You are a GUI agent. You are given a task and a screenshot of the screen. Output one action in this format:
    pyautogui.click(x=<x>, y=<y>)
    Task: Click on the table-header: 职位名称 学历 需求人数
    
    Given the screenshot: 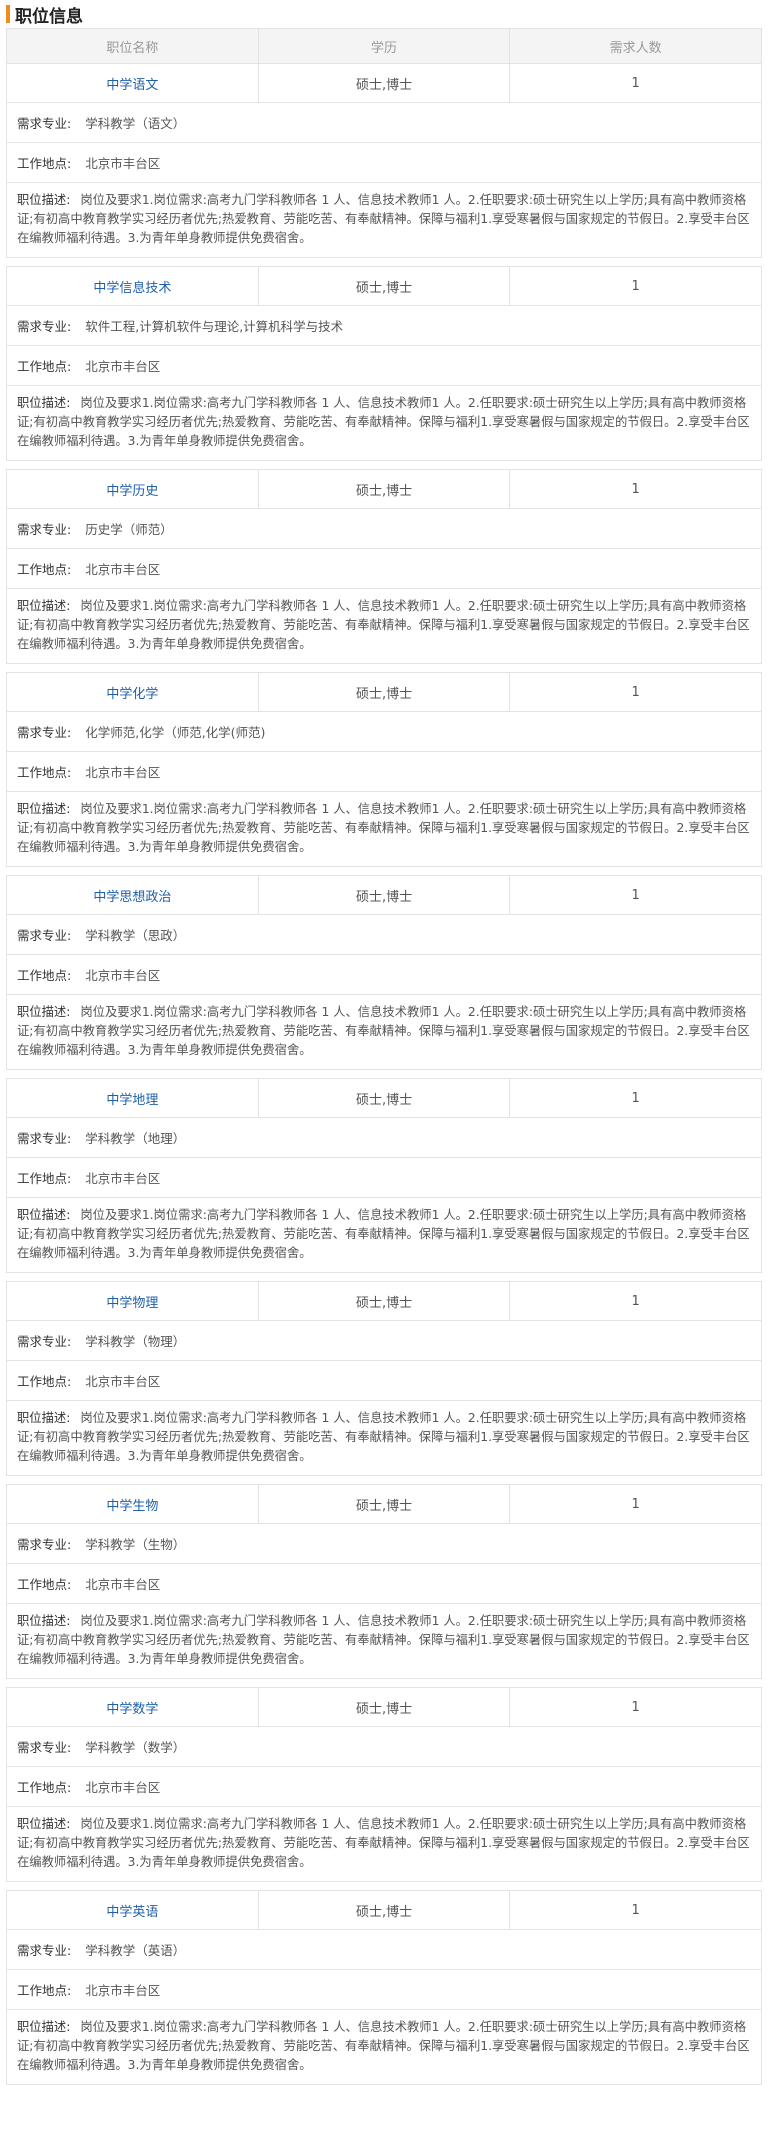 What is the action you would take?
    pyautogui.click(x=384, y=46)
    